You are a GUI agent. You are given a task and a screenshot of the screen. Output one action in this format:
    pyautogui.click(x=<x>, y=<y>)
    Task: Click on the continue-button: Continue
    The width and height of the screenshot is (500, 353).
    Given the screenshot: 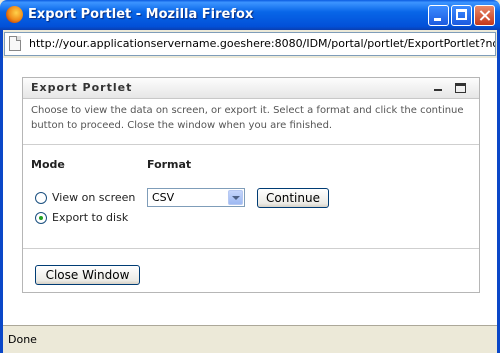 What is the action you would take?
    pyautogui.click(x=293, y=198)
    